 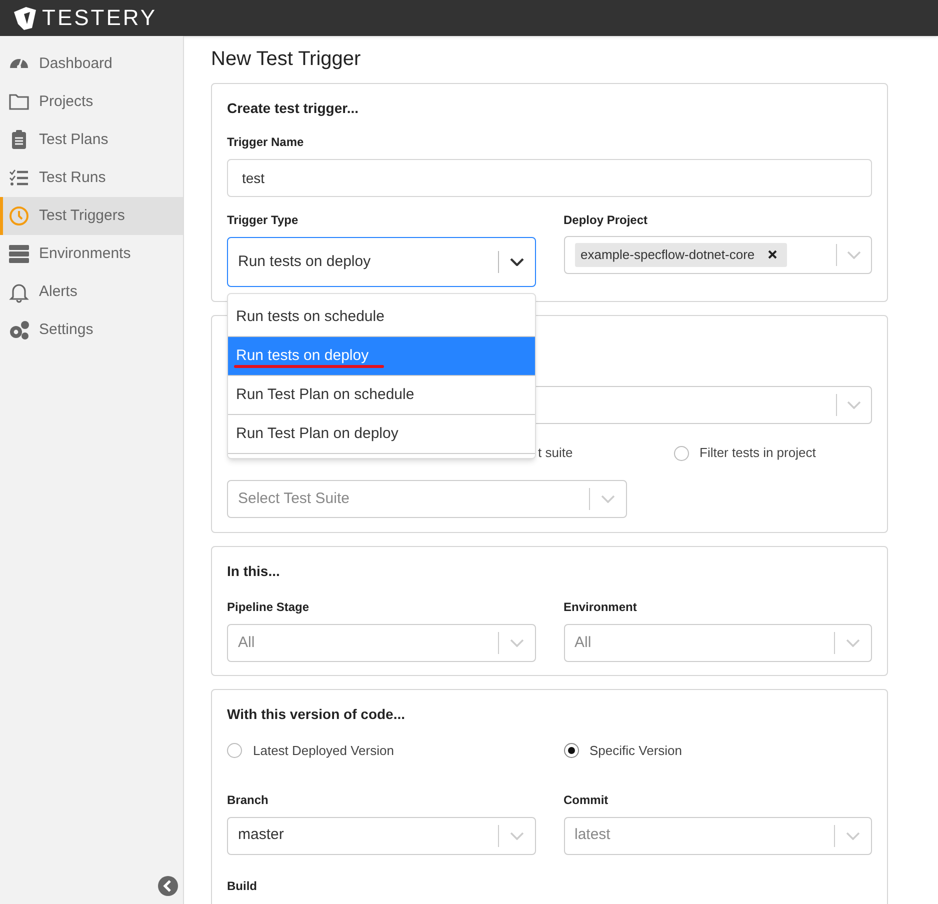 I want to click on radio-option: Filter tests in project, so click(x=773, y=453).